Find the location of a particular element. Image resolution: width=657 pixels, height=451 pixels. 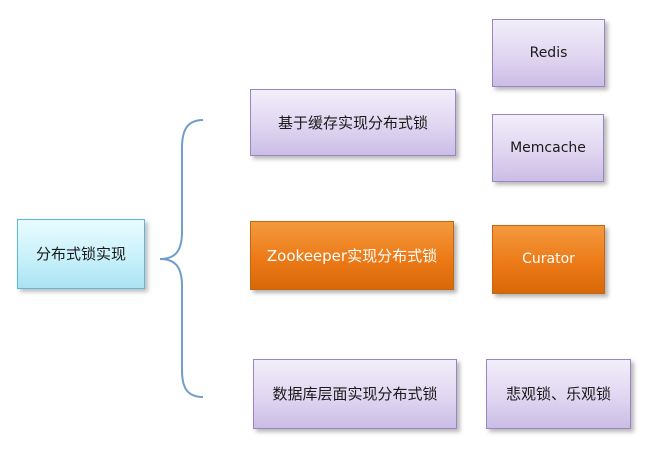

branch-node-label: Zookeeper实现分布式锁 is located at coordinates (352, 255).